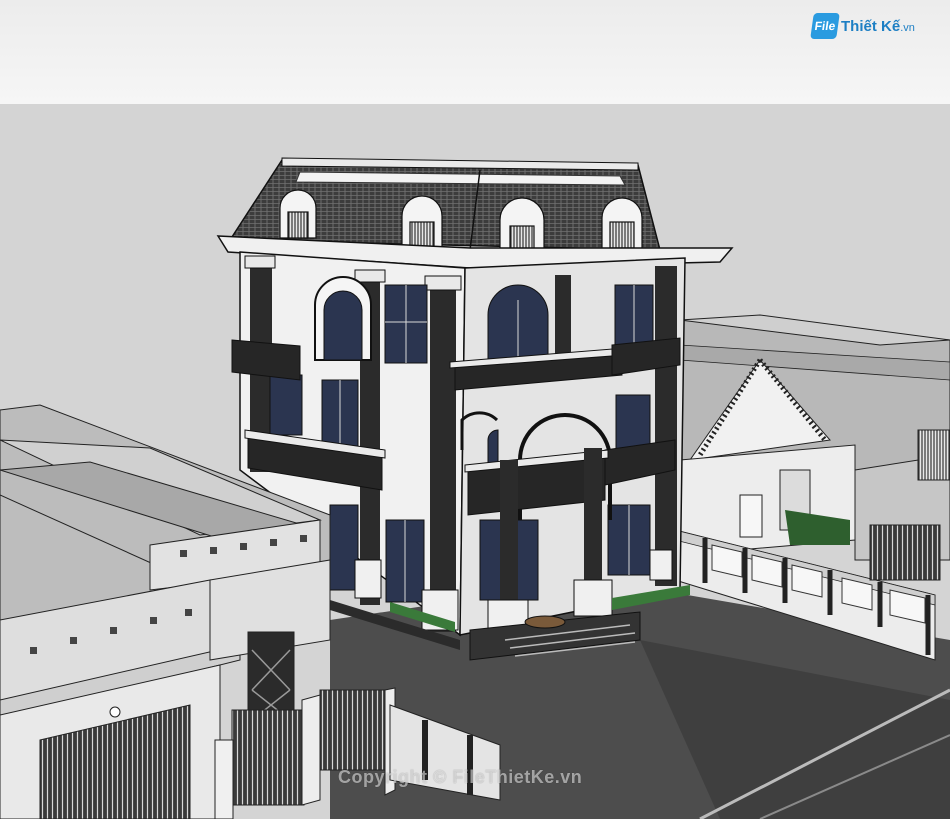  What do you see at coordinates (475, 52) in the screenshot?
I see `header-bar: File Thiết Kế.vn` at bounding box center [475, 52].